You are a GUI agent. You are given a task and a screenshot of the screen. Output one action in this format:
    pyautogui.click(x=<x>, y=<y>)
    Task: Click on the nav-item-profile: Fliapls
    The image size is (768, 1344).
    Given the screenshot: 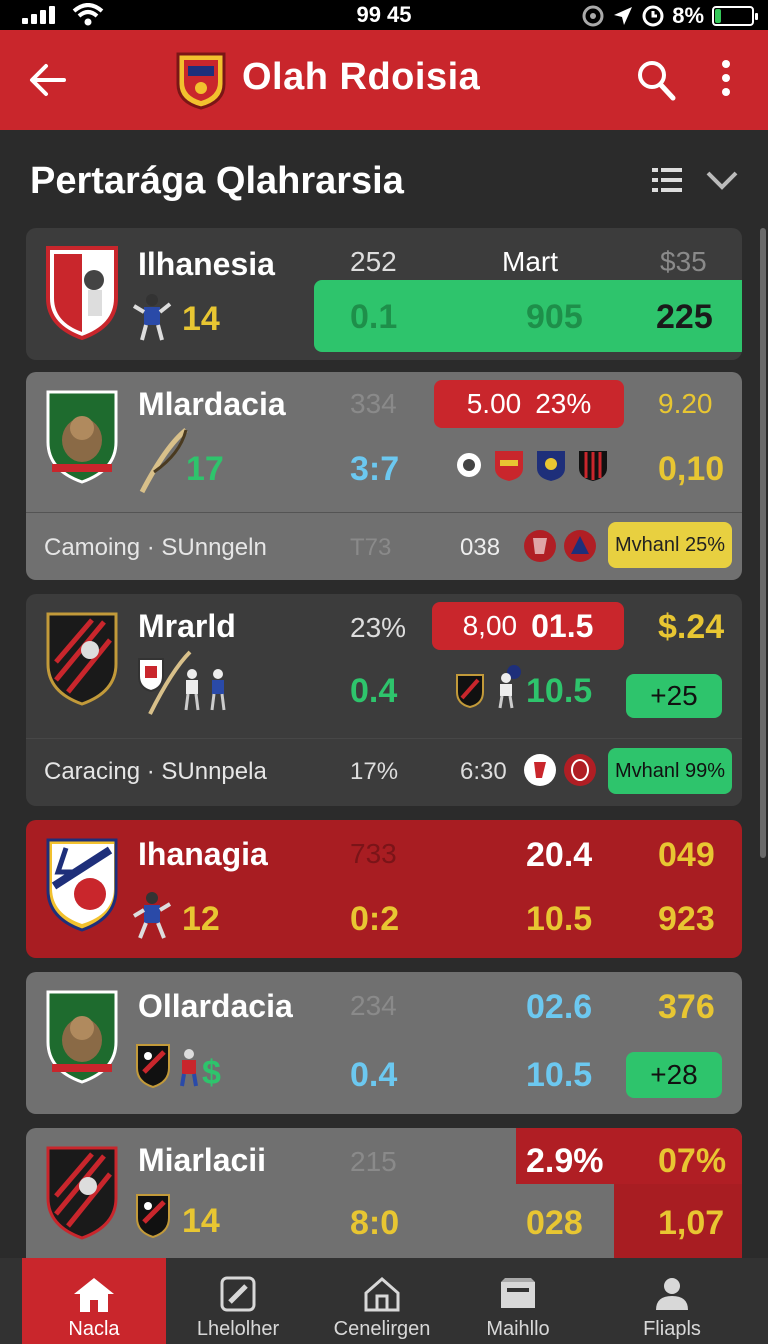 What is the action you would take?
    pyautogui.click(x=672, y=1301)
    